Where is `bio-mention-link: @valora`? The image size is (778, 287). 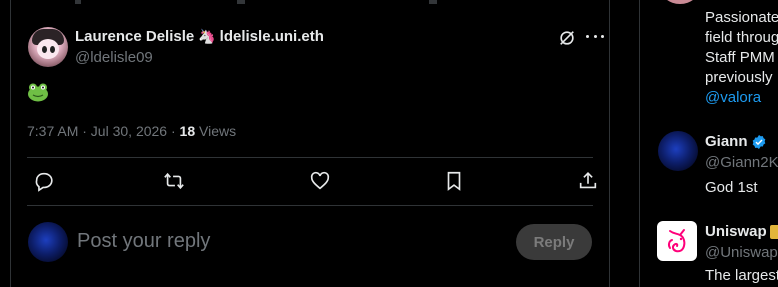 bio-mention-link: @valora is located at coordinates (741, 98).